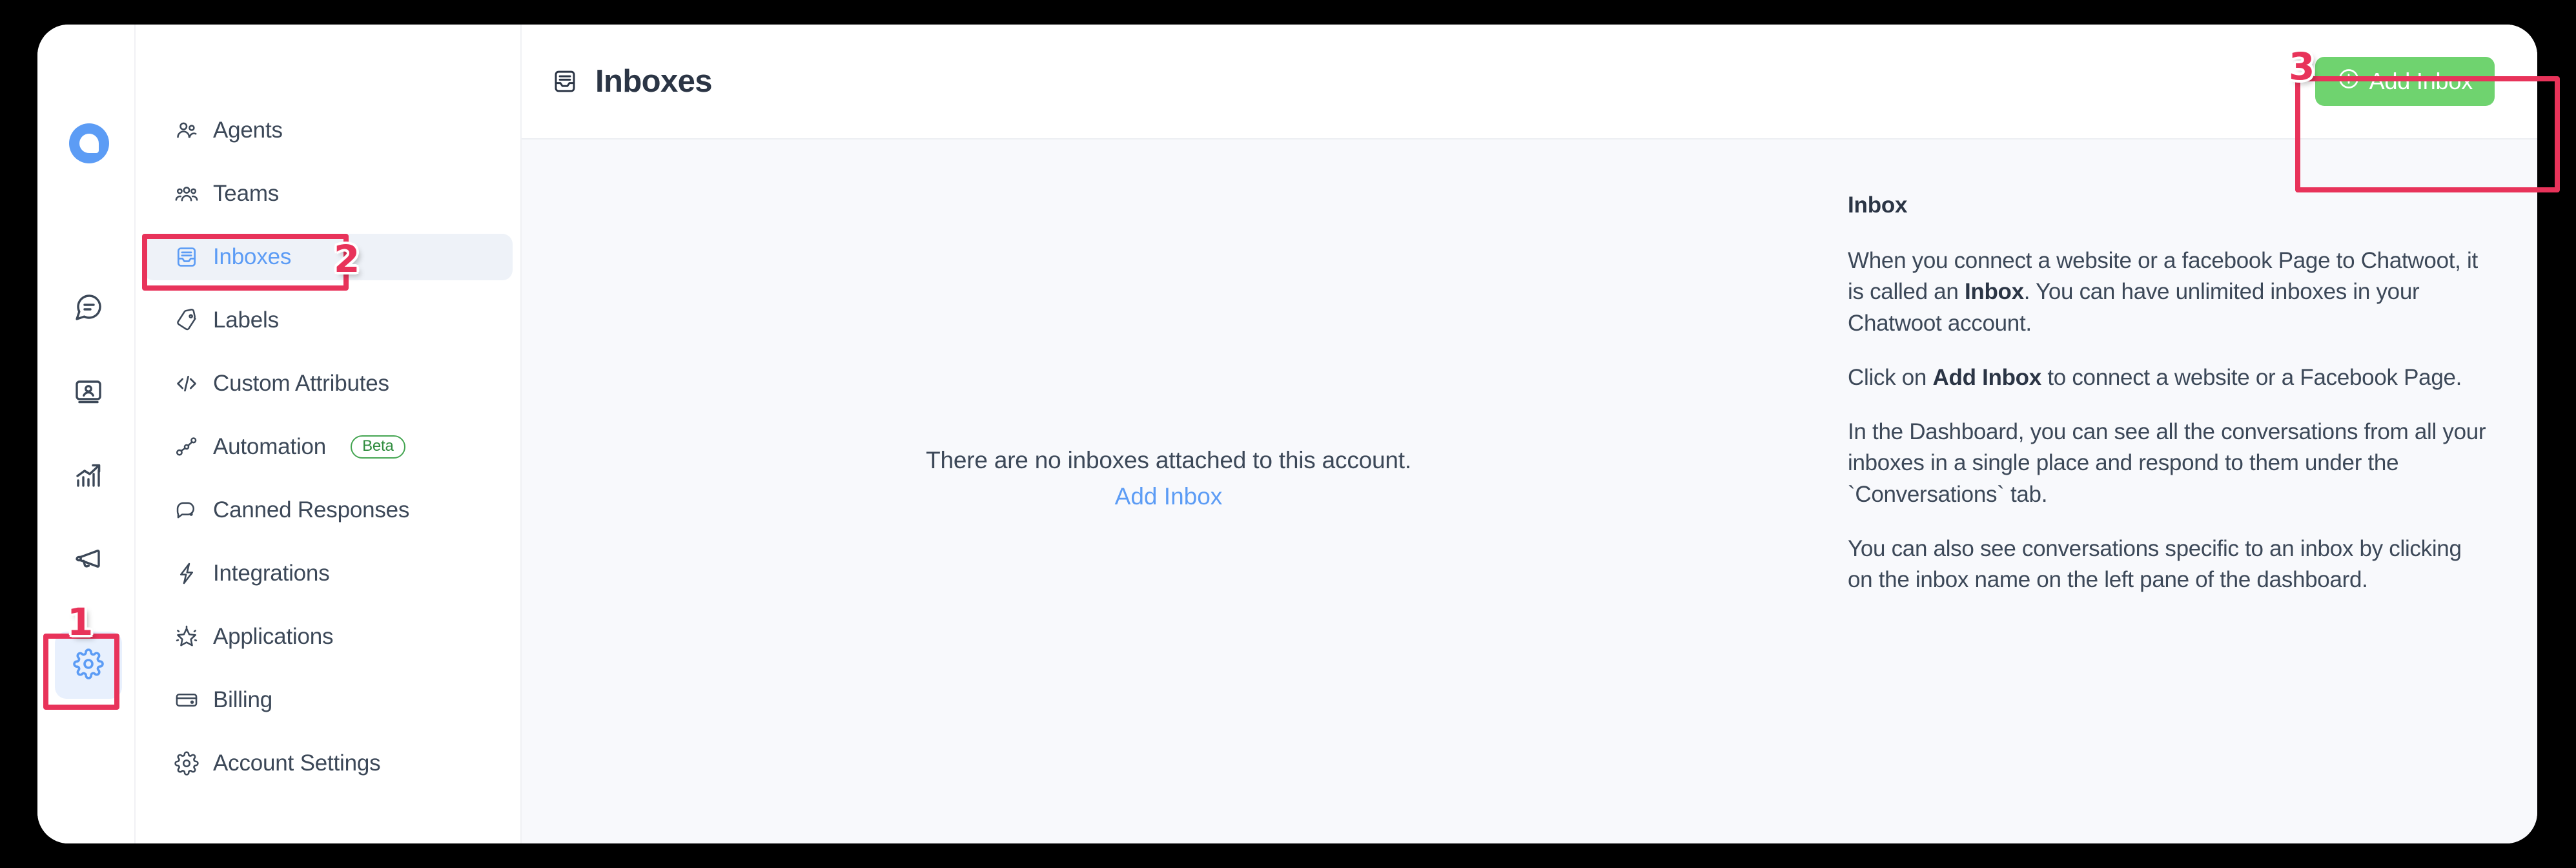  What do you see at coordinates (187, 573) in the screenshot?
I see `lightning-icon` at bounding box center [187, 573].